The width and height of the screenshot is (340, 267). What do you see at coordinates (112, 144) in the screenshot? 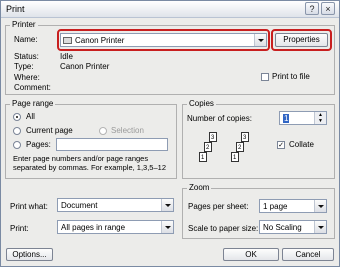
I see `pages-input` at bounding box center [112, 144].